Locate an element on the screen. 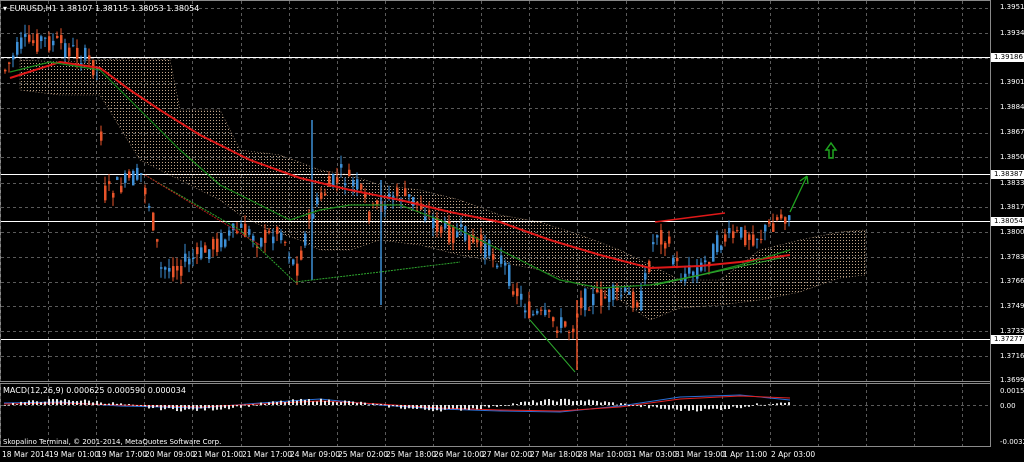 Image resolution: width=1024 pixels, height=462 pixels. trend-line is located at coordinates (690, 217).